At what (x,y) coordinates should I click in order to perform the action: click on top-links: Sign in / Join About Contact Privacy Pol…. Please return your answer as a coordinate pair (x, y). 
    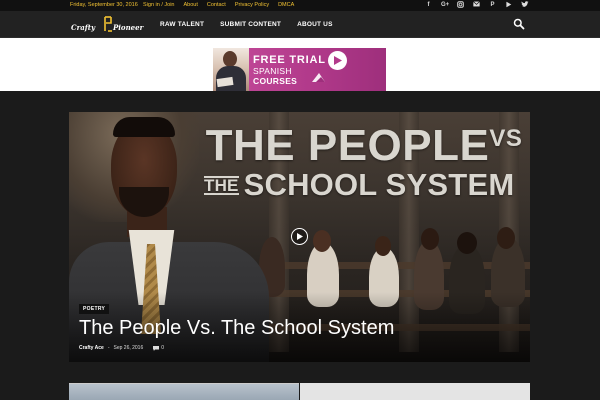
    Looking at the image, I should click on (218, 5).